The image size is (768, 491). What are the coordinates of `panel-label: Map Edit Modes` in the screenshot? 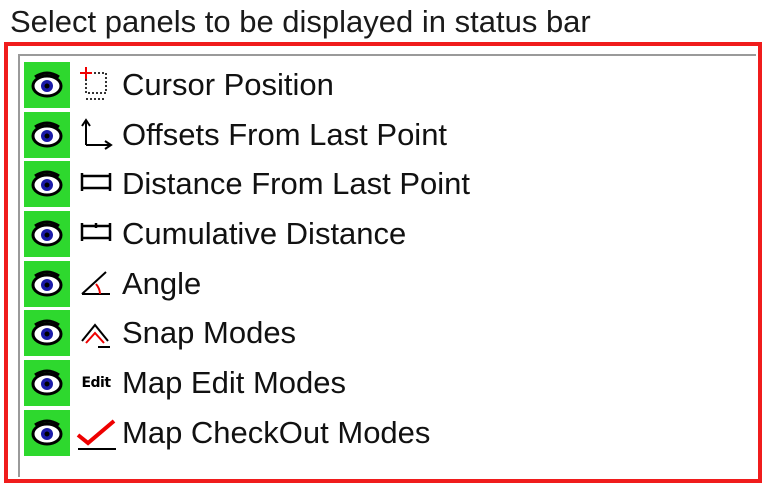 It's located at (234, 382).